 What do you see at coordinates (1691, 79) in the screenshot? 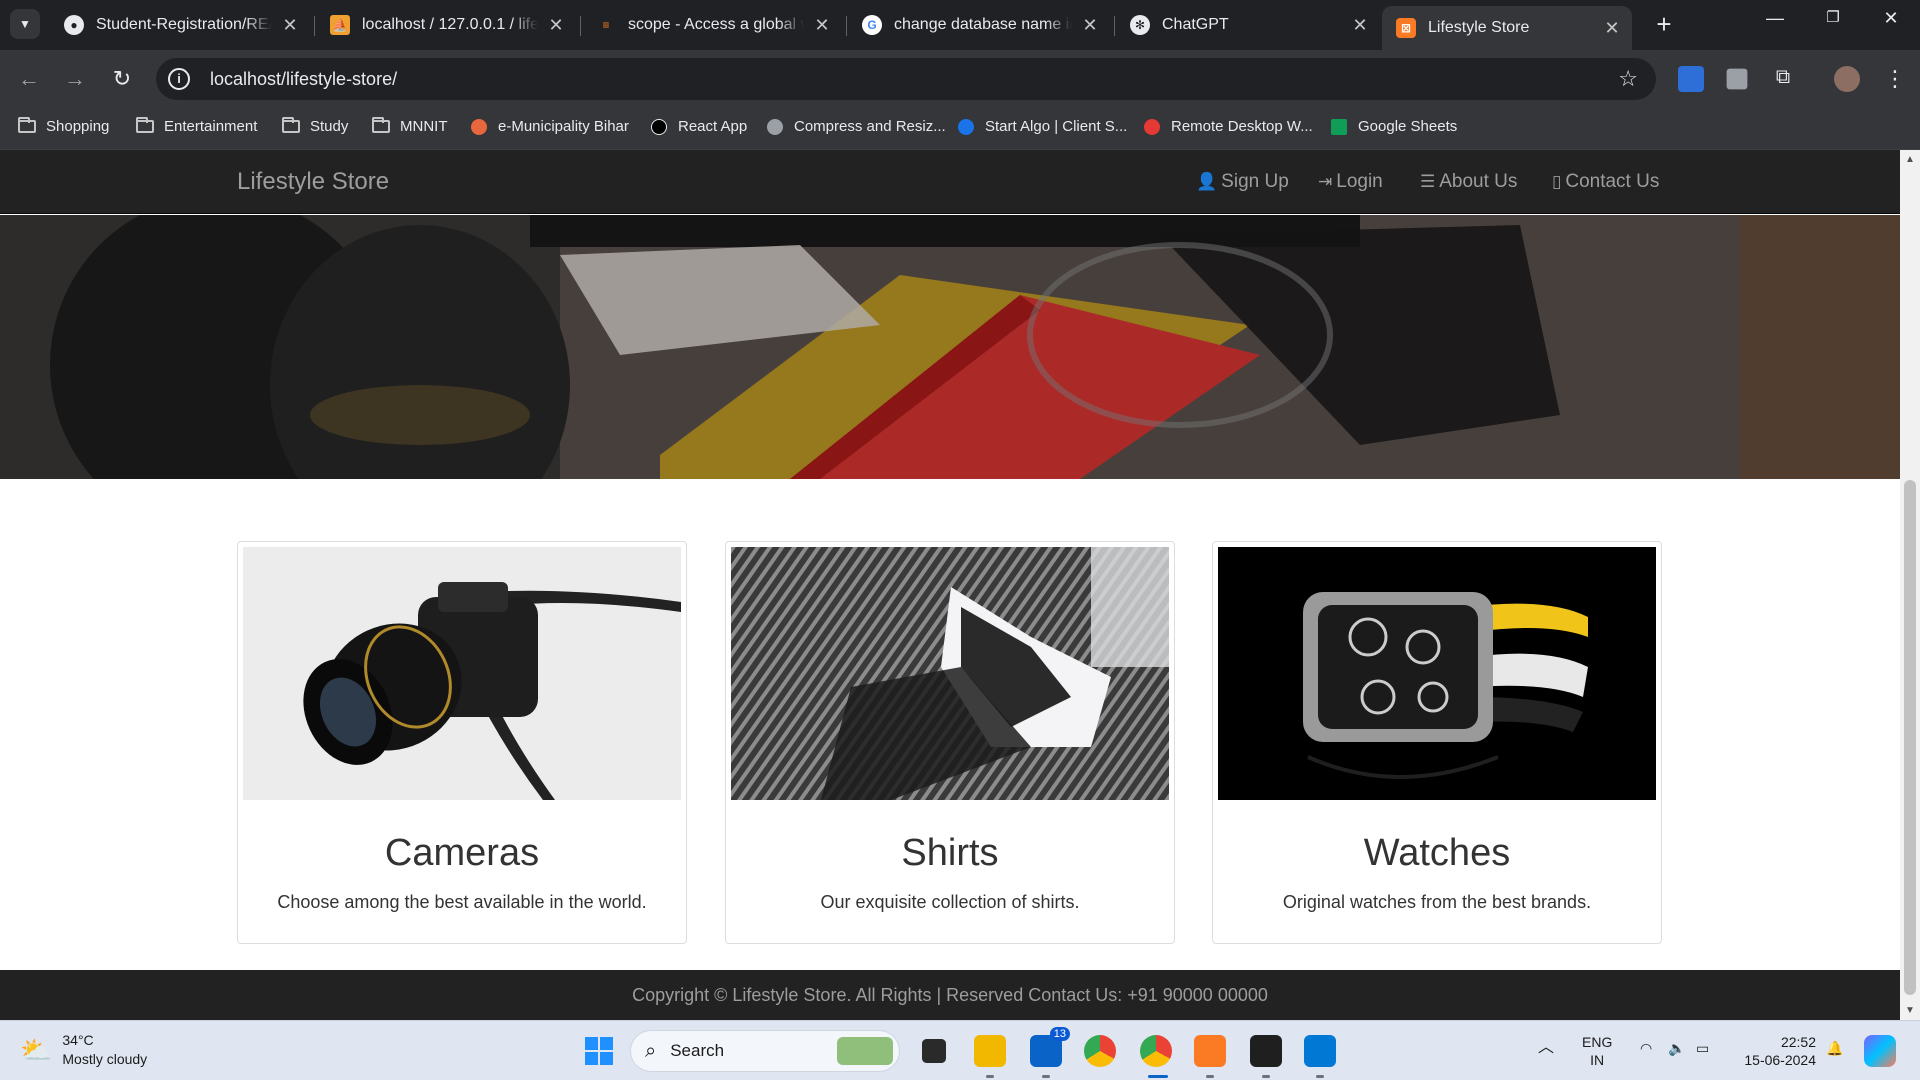
I see `translate-extension-icon` at bounding box center [1691, 79].